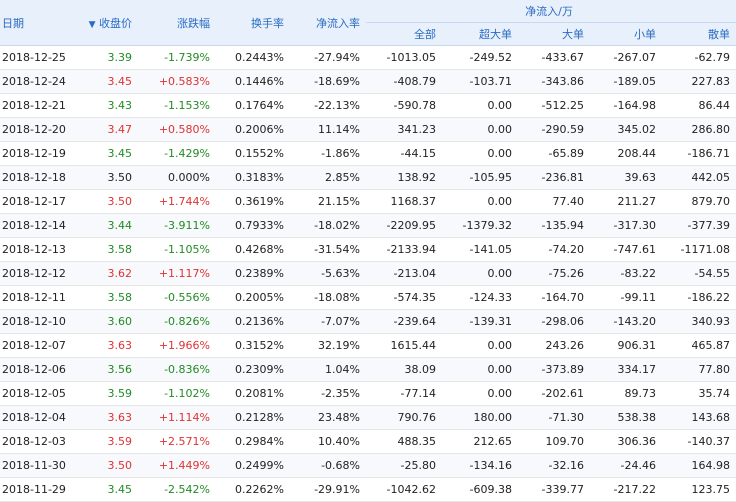 This screenshot has height=502, width=736. Describe the element at coordinates (404, 34) in the screenshot. I see `col-all-header: 全部` at that location.